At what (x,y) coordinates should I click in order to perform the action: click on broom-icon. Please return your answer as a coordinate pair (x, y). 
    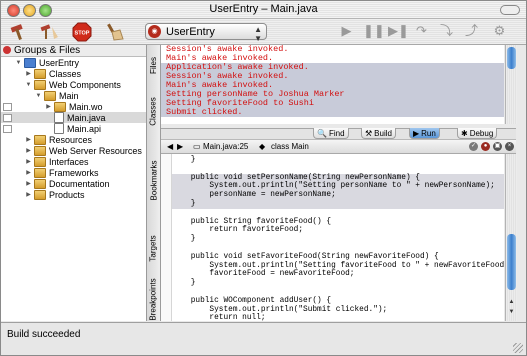
    Looking at the image, I should click on (116, 31).